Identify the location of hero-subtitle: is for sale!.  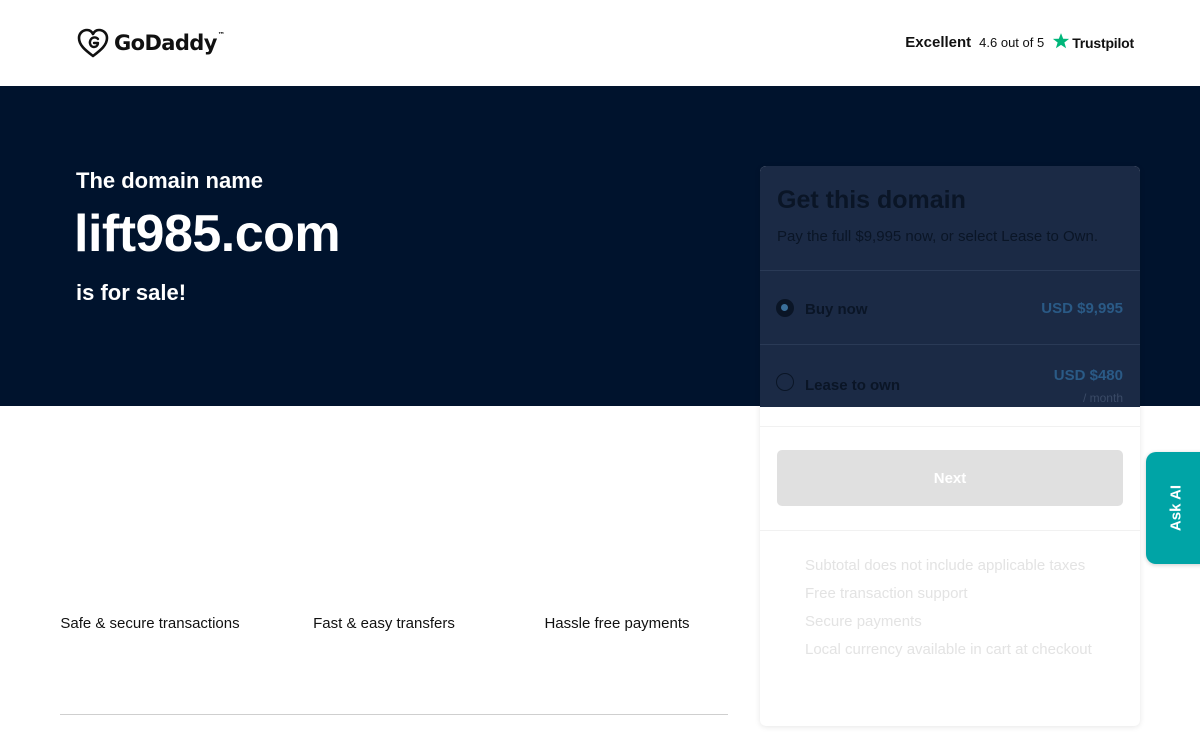
(131, 292).